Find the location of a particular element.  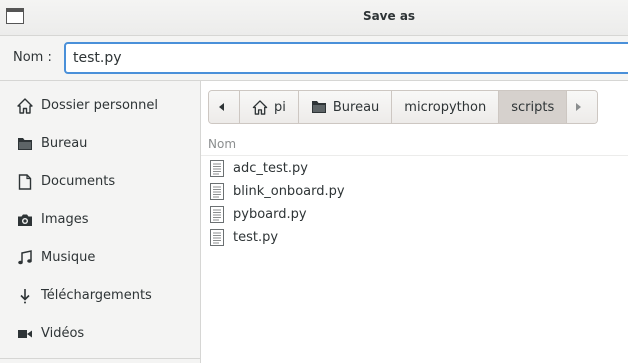

column-header-name: Nom is located at coordinates (414, 144).